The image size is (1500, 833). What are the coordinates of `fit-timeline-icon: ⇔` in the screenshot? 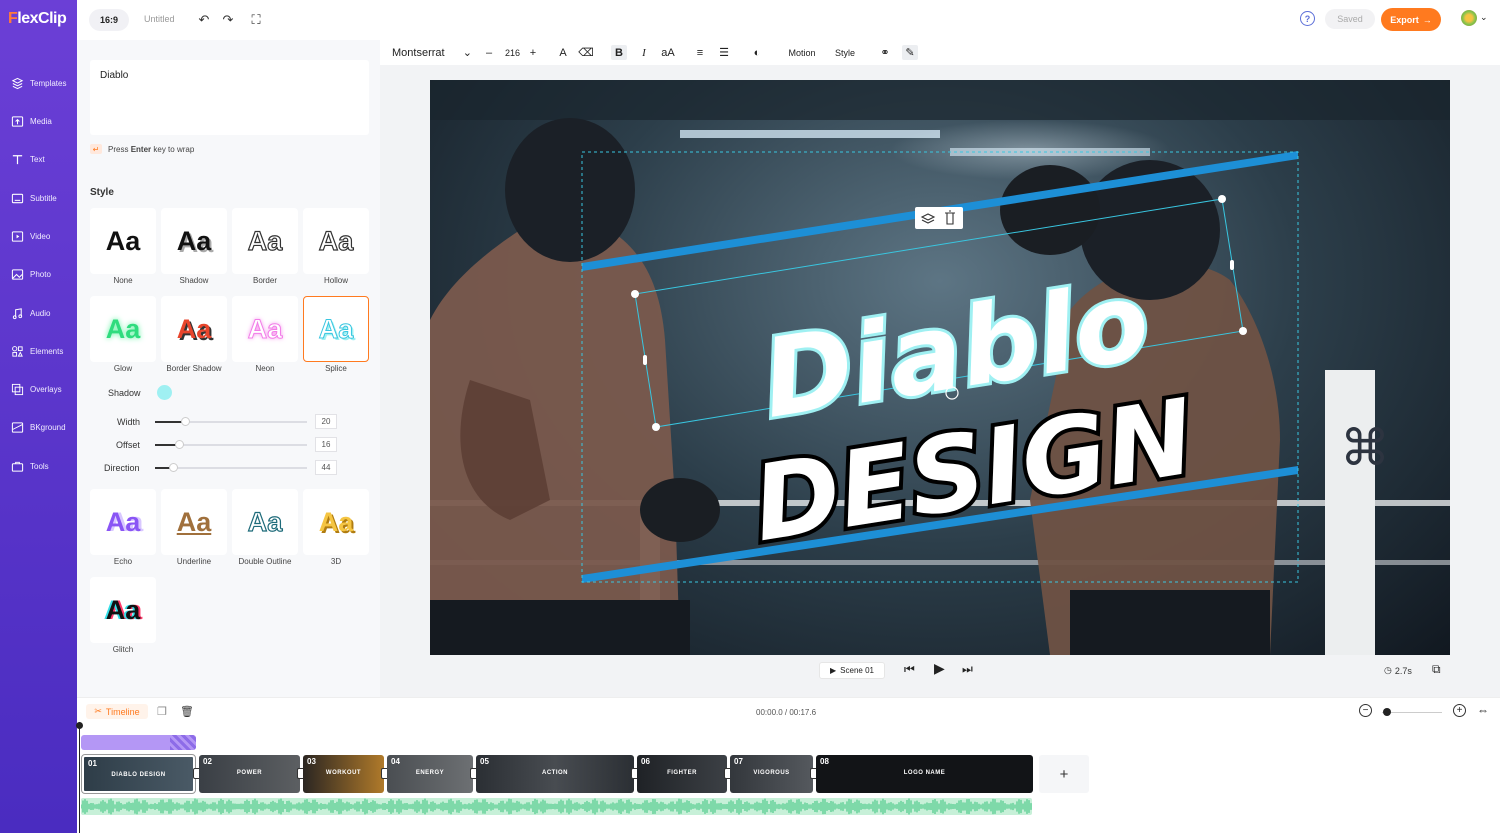 It's located at (1483, 710).